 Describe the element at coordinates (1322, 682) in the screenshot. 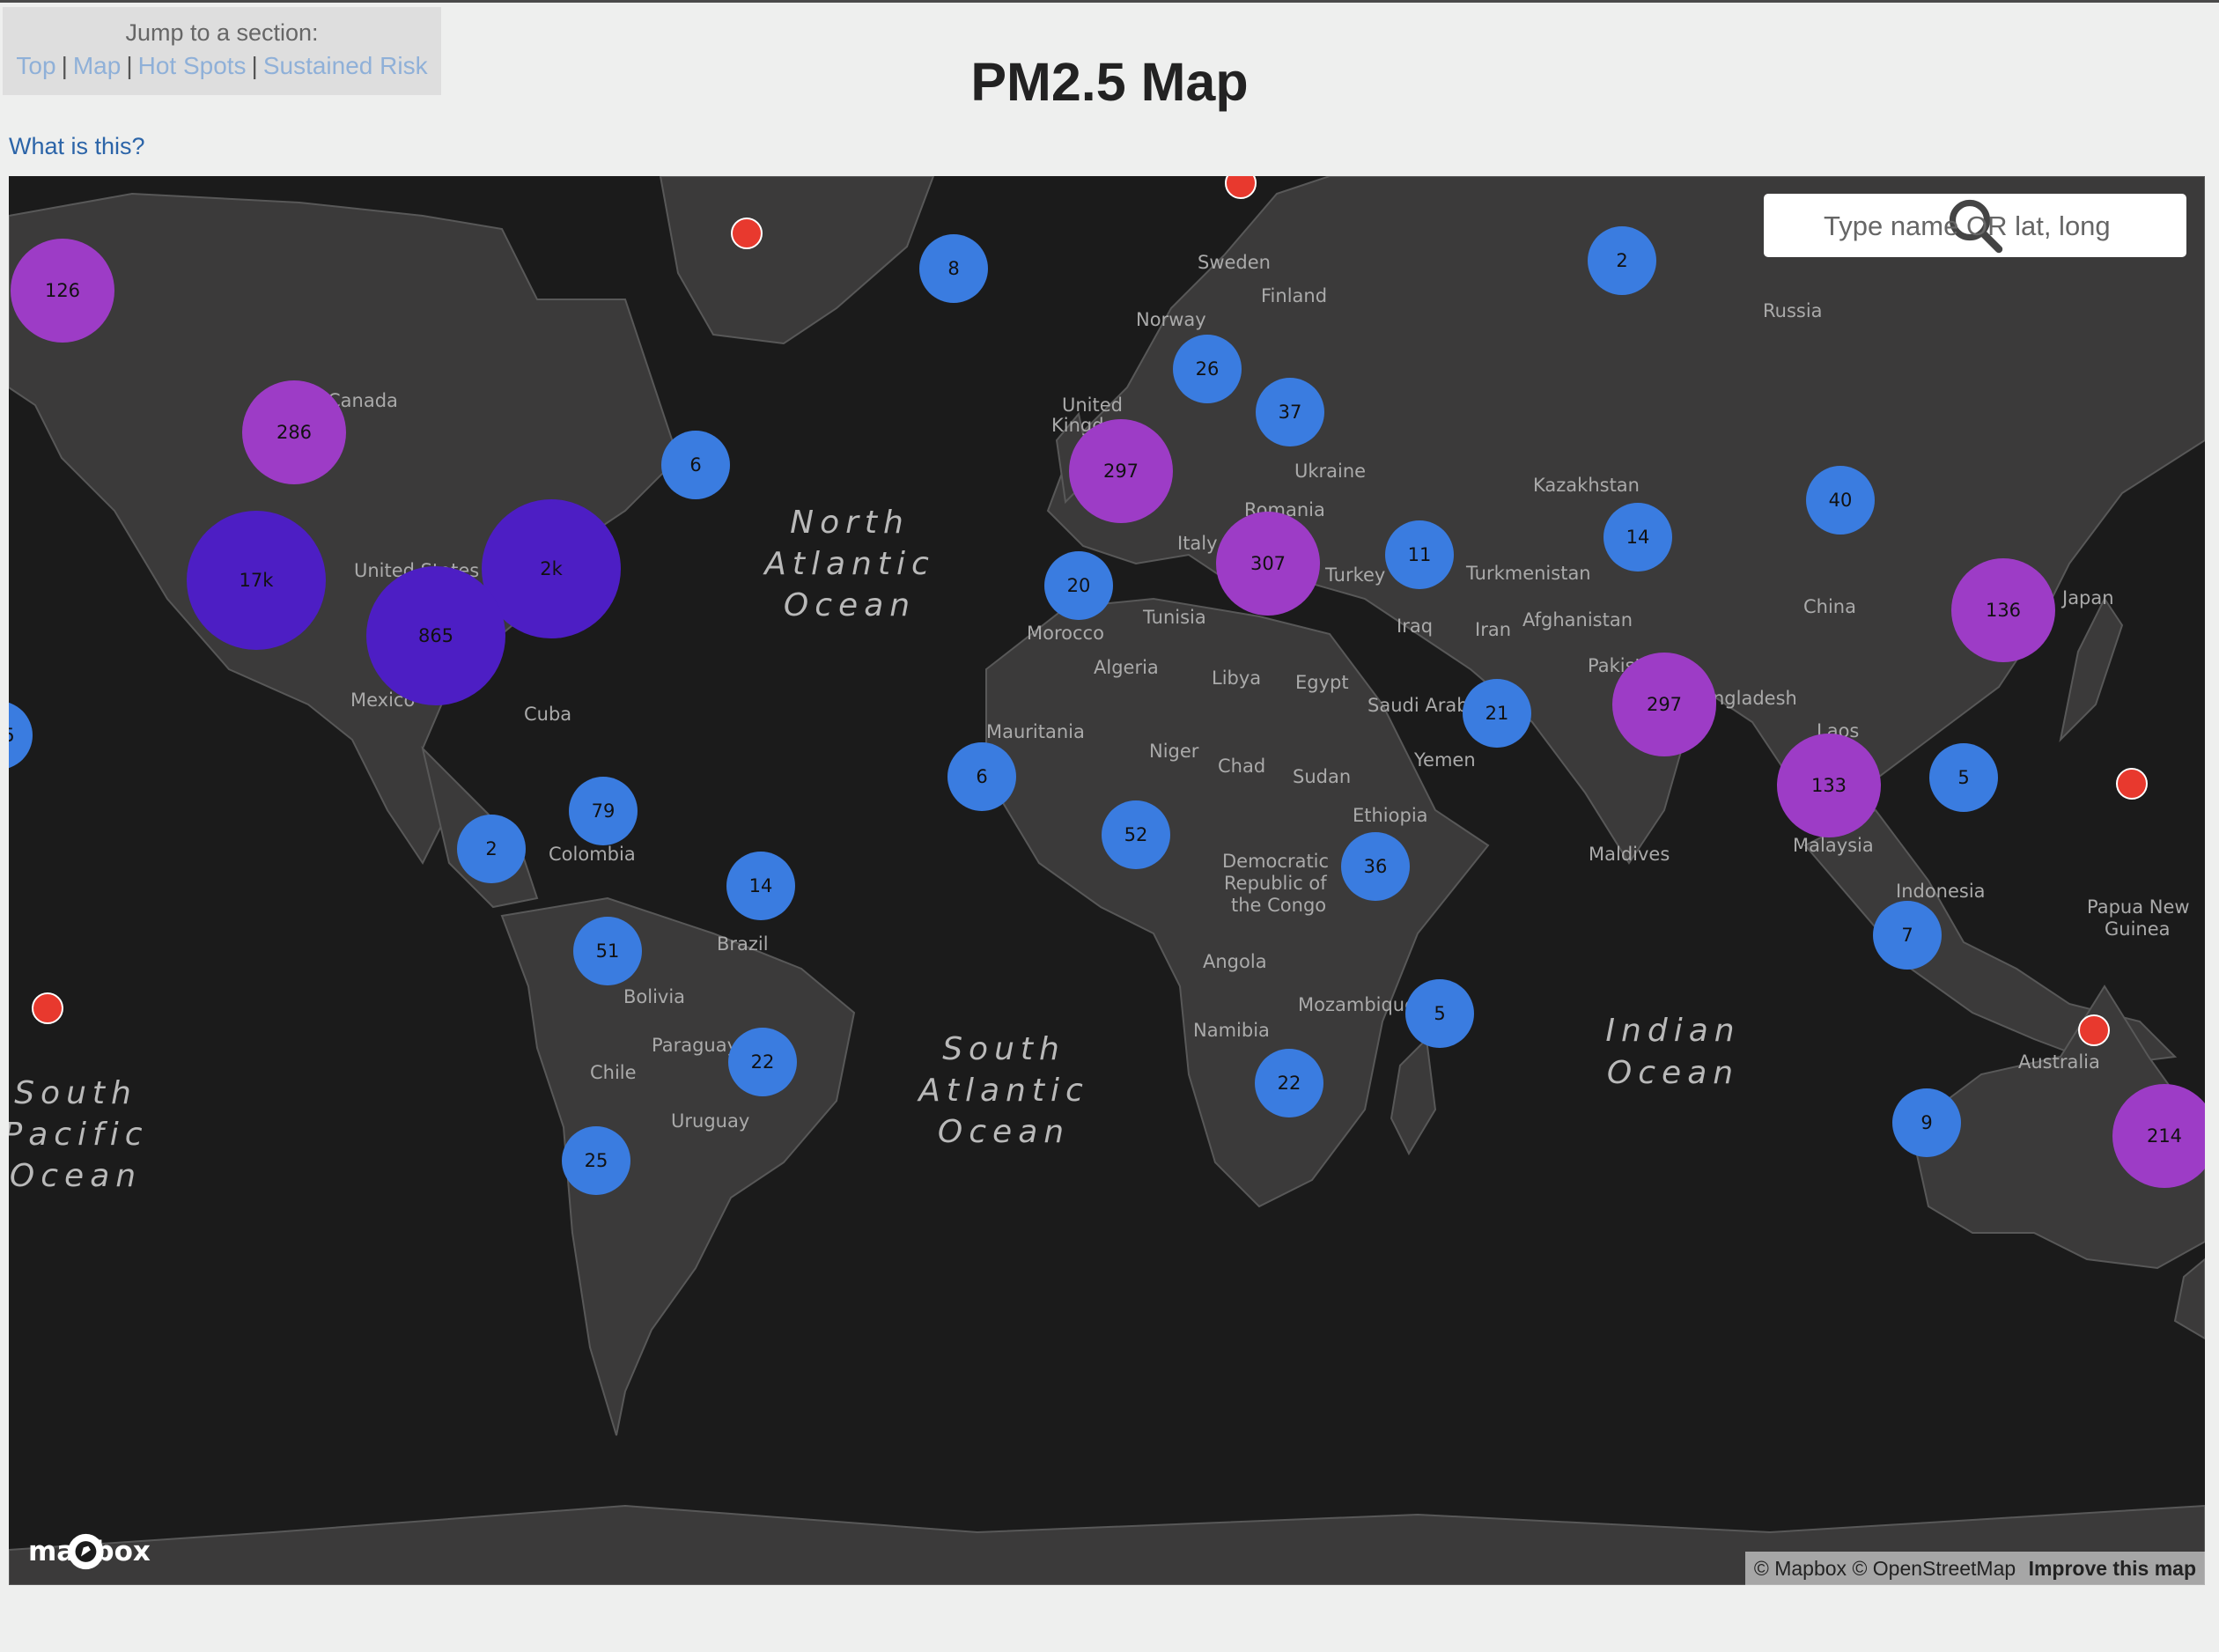

I see `place-label: Egypt` at that location.